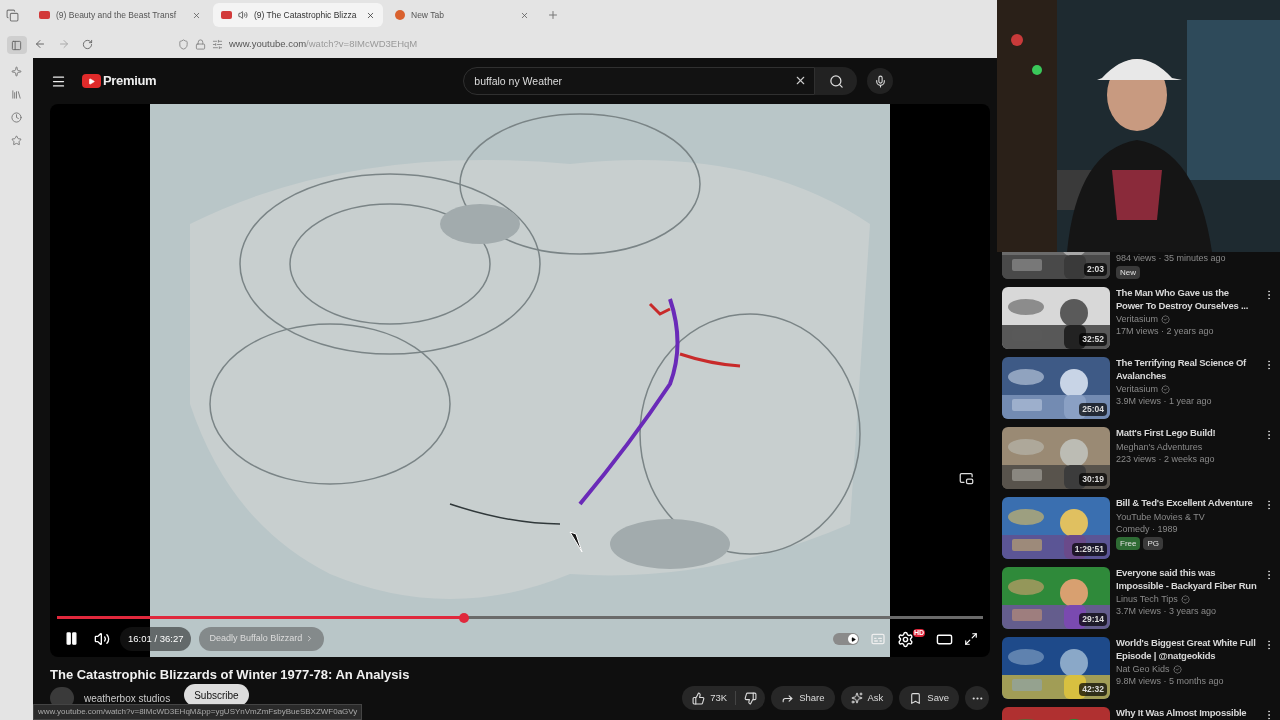  Describe the element at coordinates (1186, 503) in the screenshot. I see `video-title: Bill & Ted's Excellent Adventure` at that location.